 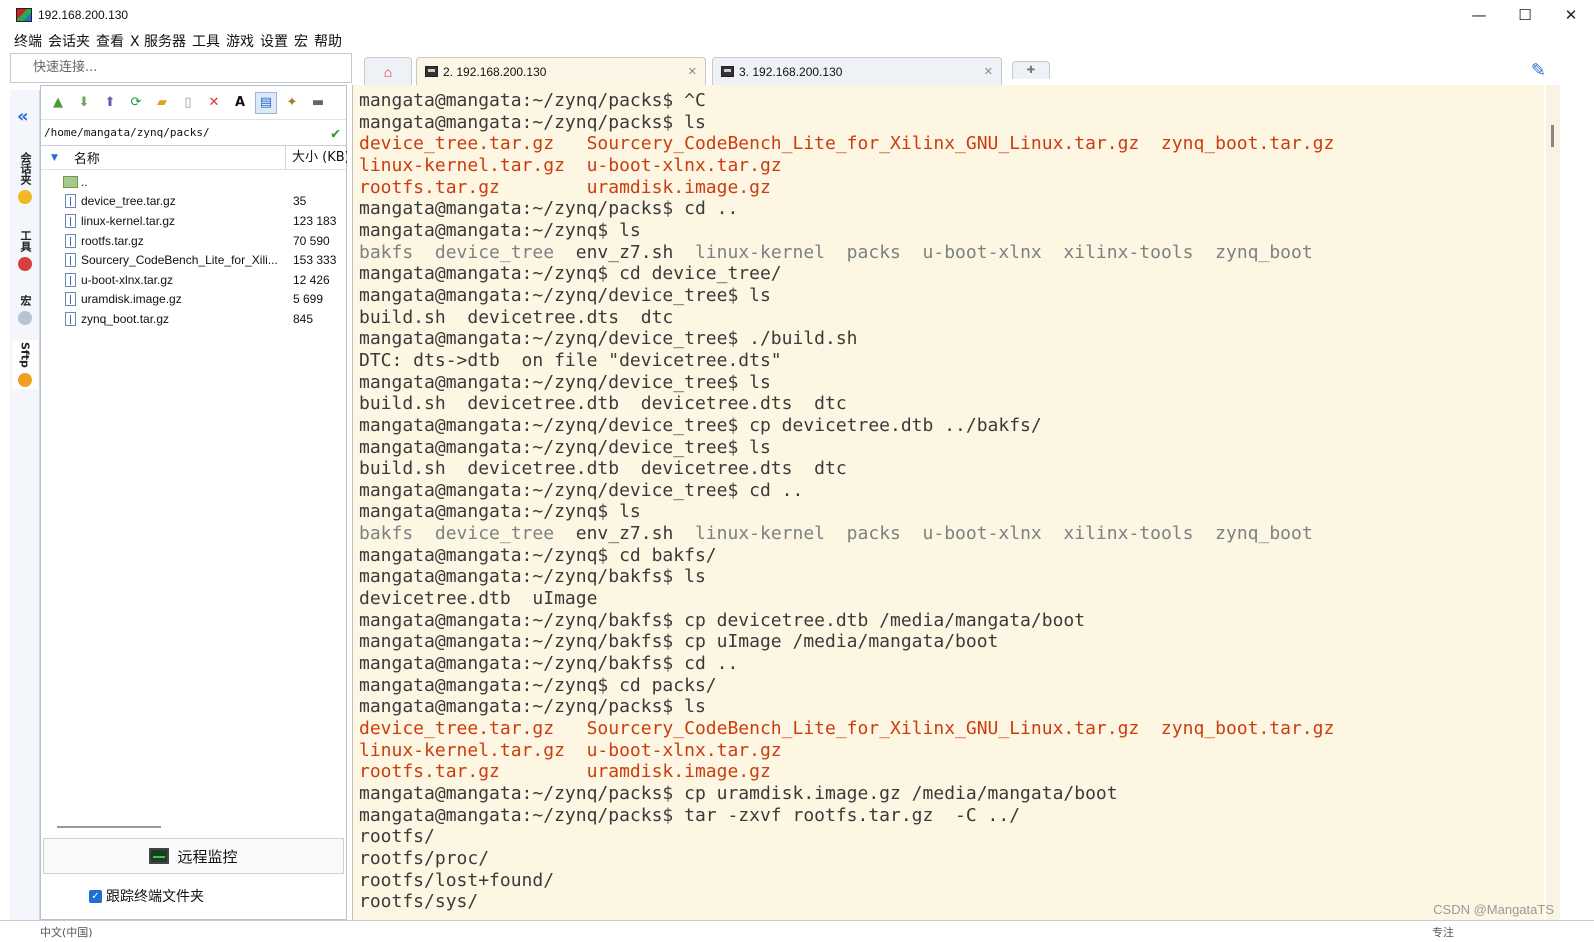 What do you see at coordinates (23, 116) in the screenshot?
I see `collapse-icon: «` at bounding box center [23, 116].